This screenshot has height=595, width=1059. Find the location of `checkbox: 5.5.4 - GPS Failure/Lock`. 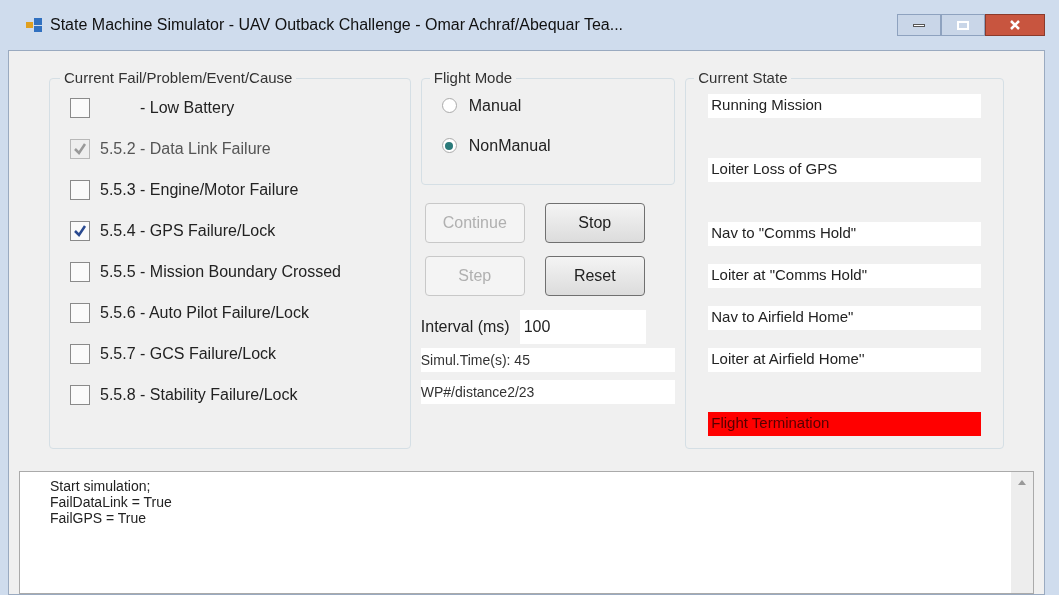

checkbox: 5.5.4 - GPS Failure/Lock is located at coordinates (230, 230).